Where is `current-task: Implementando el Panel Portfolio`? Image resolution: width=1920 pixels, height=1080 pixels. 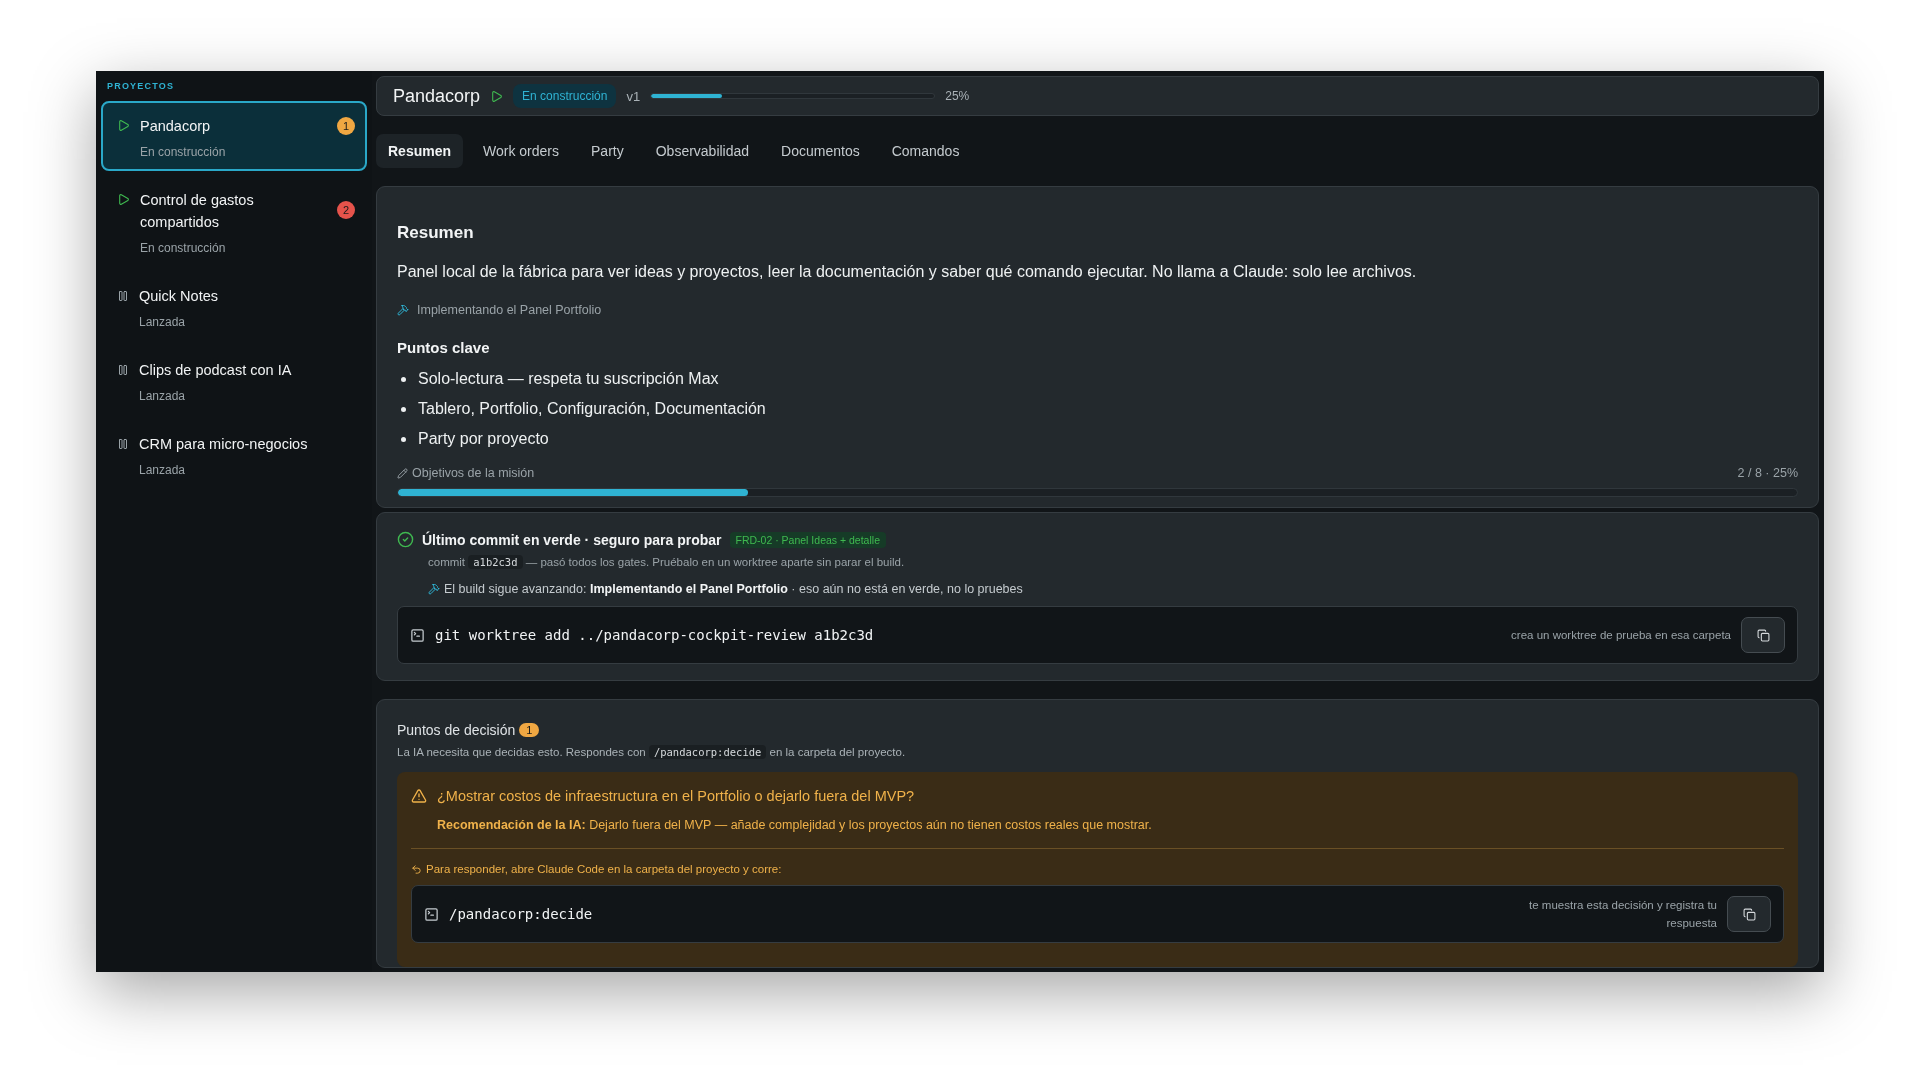
current-task: Implementando el Panel Portfolio is located at coordinates (509, 310).